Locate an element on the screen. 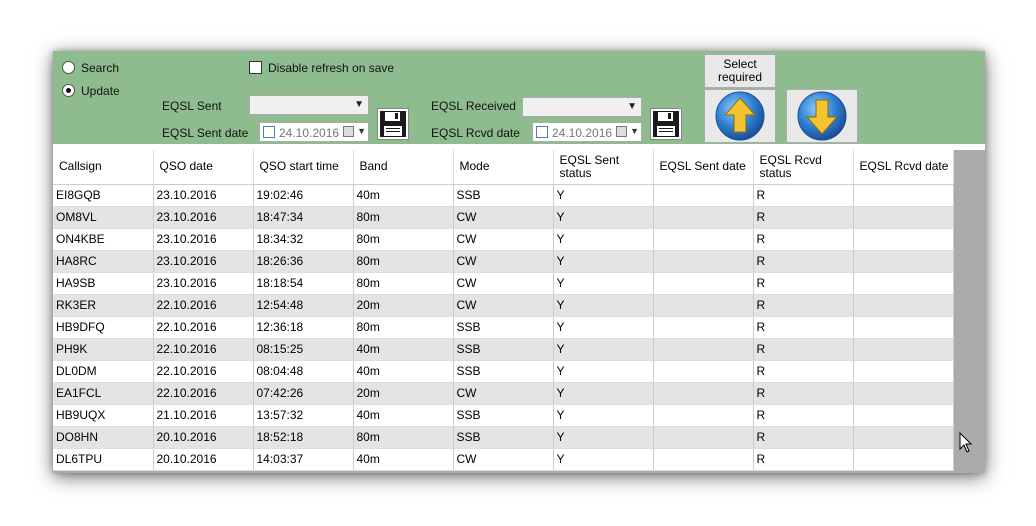  save-received-button is located at coordinates (666, 124).